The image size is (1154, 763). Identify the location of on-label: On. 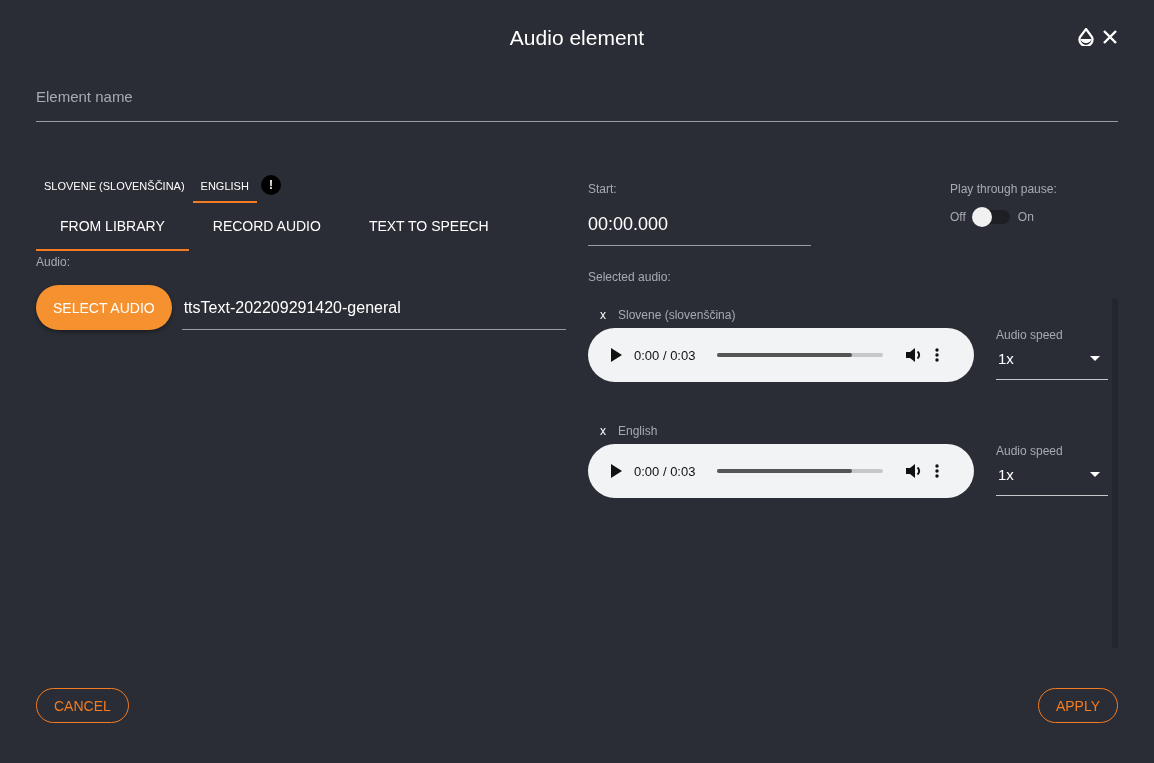
(1025, 217).